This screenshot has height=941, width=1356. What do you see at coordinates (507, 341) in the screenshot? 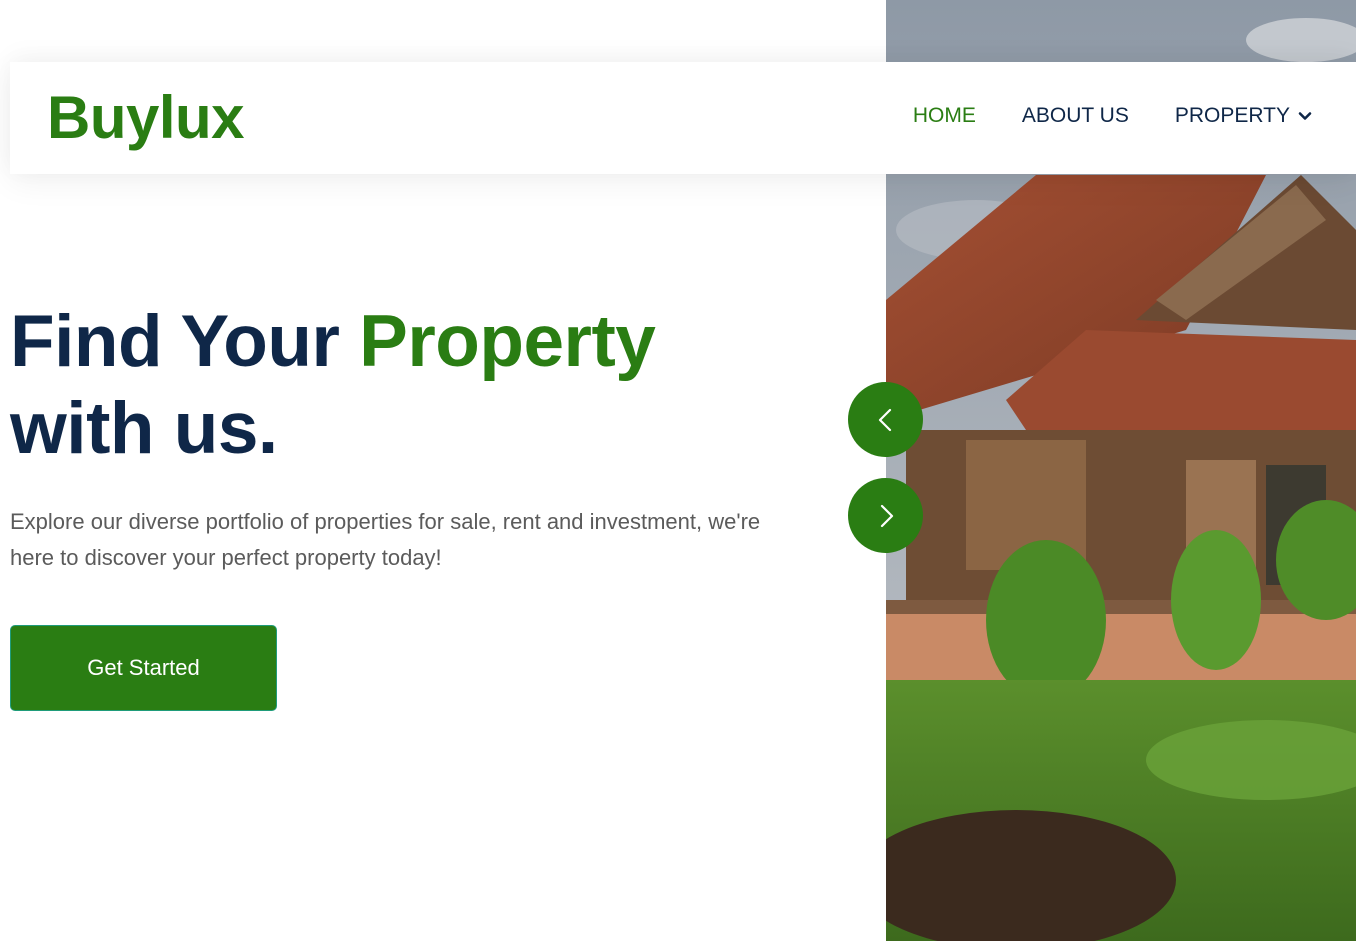
I see `headline-accent: Property` at bounding box center [507, 341].